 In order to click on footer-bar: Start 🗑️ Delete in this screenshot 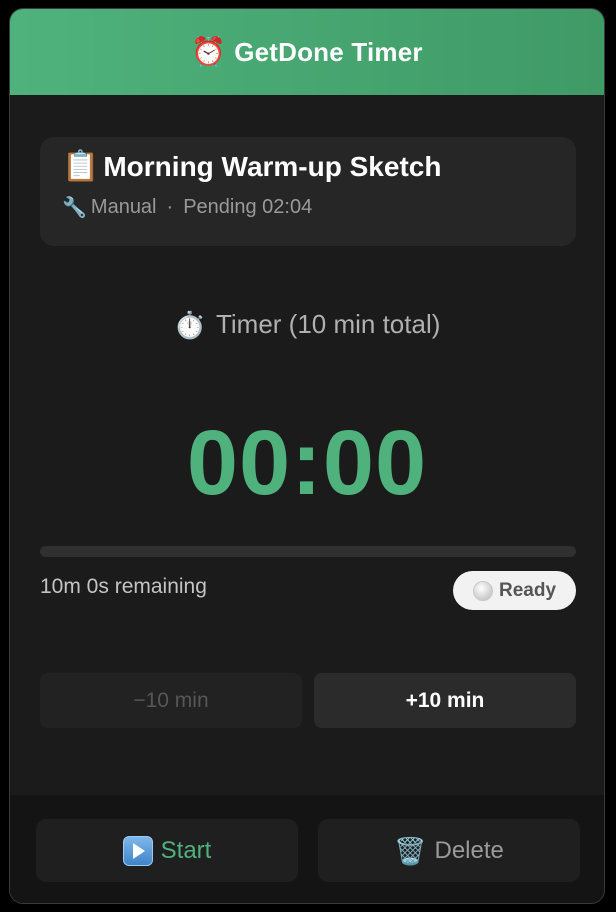, I will do `click(307, 849)`.